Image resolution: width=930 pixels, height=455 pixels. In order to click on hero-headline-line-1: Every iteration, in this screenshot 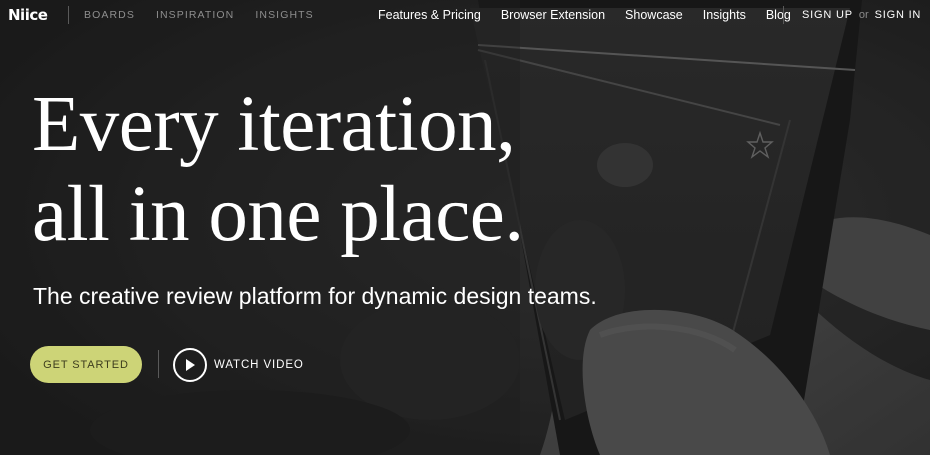, I will do `click(274, 124)`.